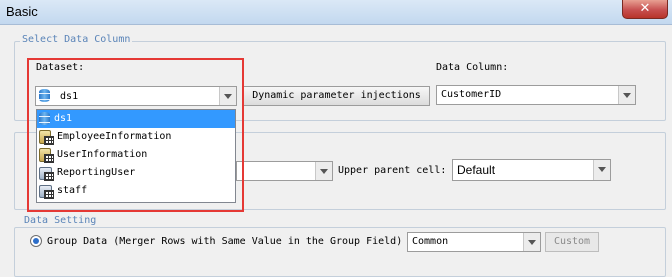 The image size is (672, 277). What do you see at coordinates (60, 67) in the screenshot?
I see `dataset-label: Dataset:` at bounding box center [60, 67].